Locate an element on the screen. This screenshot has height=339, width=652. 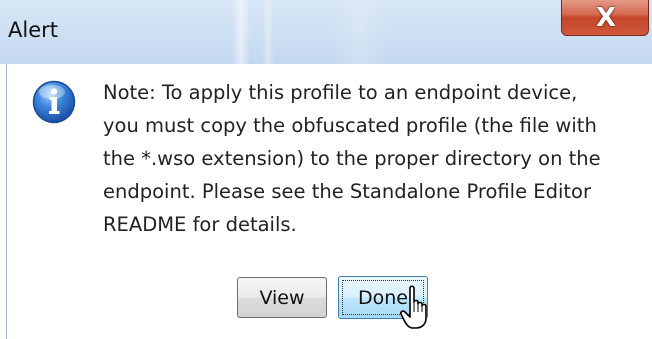
pointer-hand-cursor-icon is located at coordinates (413, 307).